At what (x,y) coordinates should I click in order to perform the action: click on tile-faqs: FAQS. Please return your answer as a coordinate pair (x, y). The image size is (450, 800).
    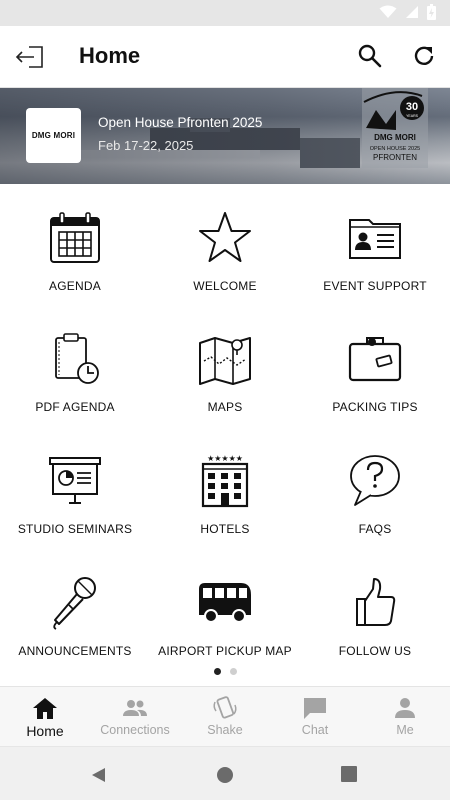
    Looking at the image, I should click on (375, 487).